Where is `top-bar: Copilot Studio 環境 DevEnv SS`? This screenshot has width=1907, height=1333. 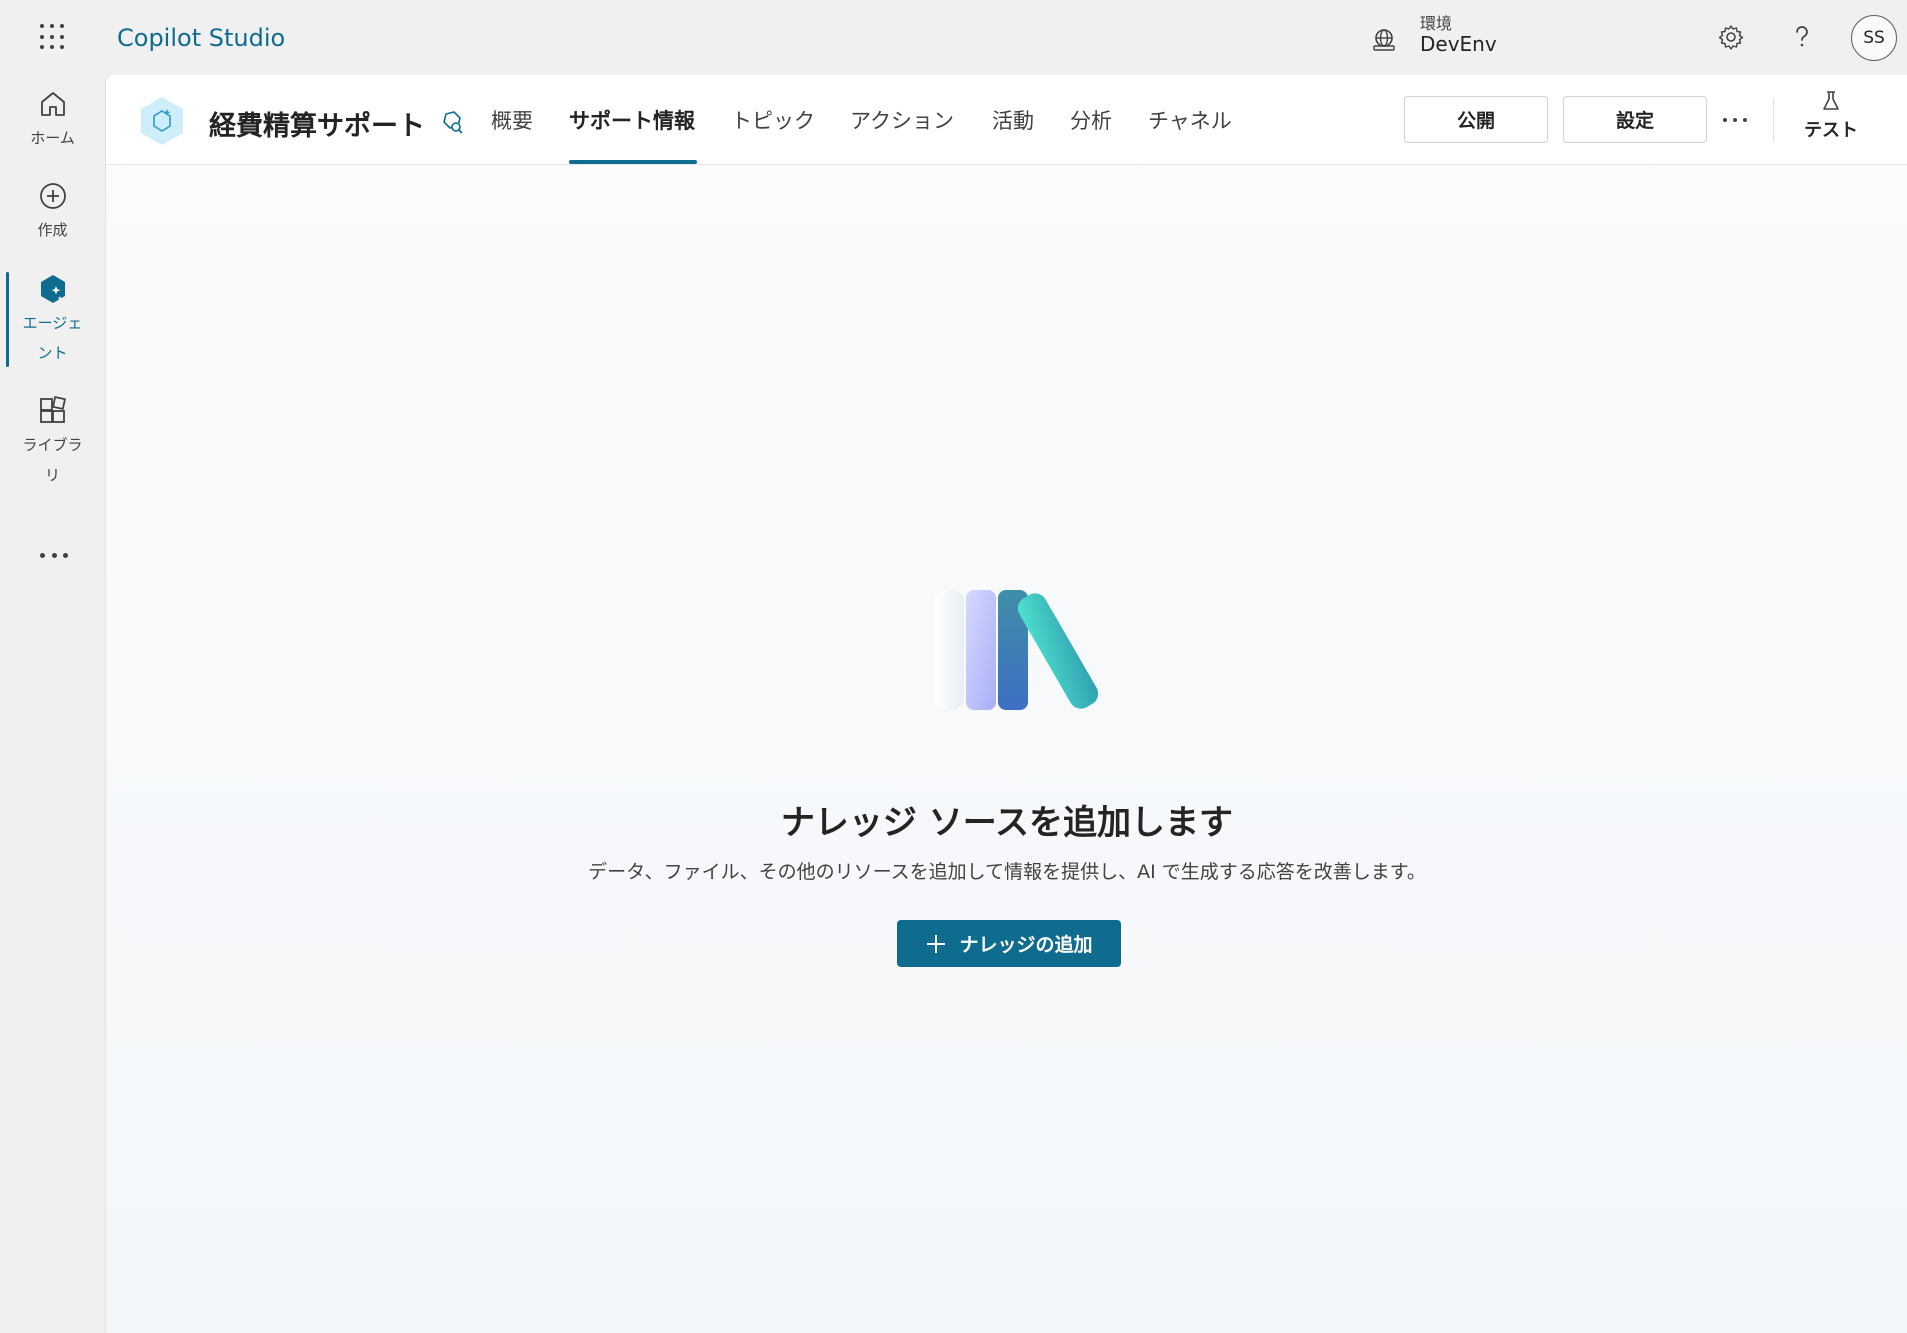 top-bar: Copilot Studio 環境 DevEnv SS is located at coordinates (953, 37).